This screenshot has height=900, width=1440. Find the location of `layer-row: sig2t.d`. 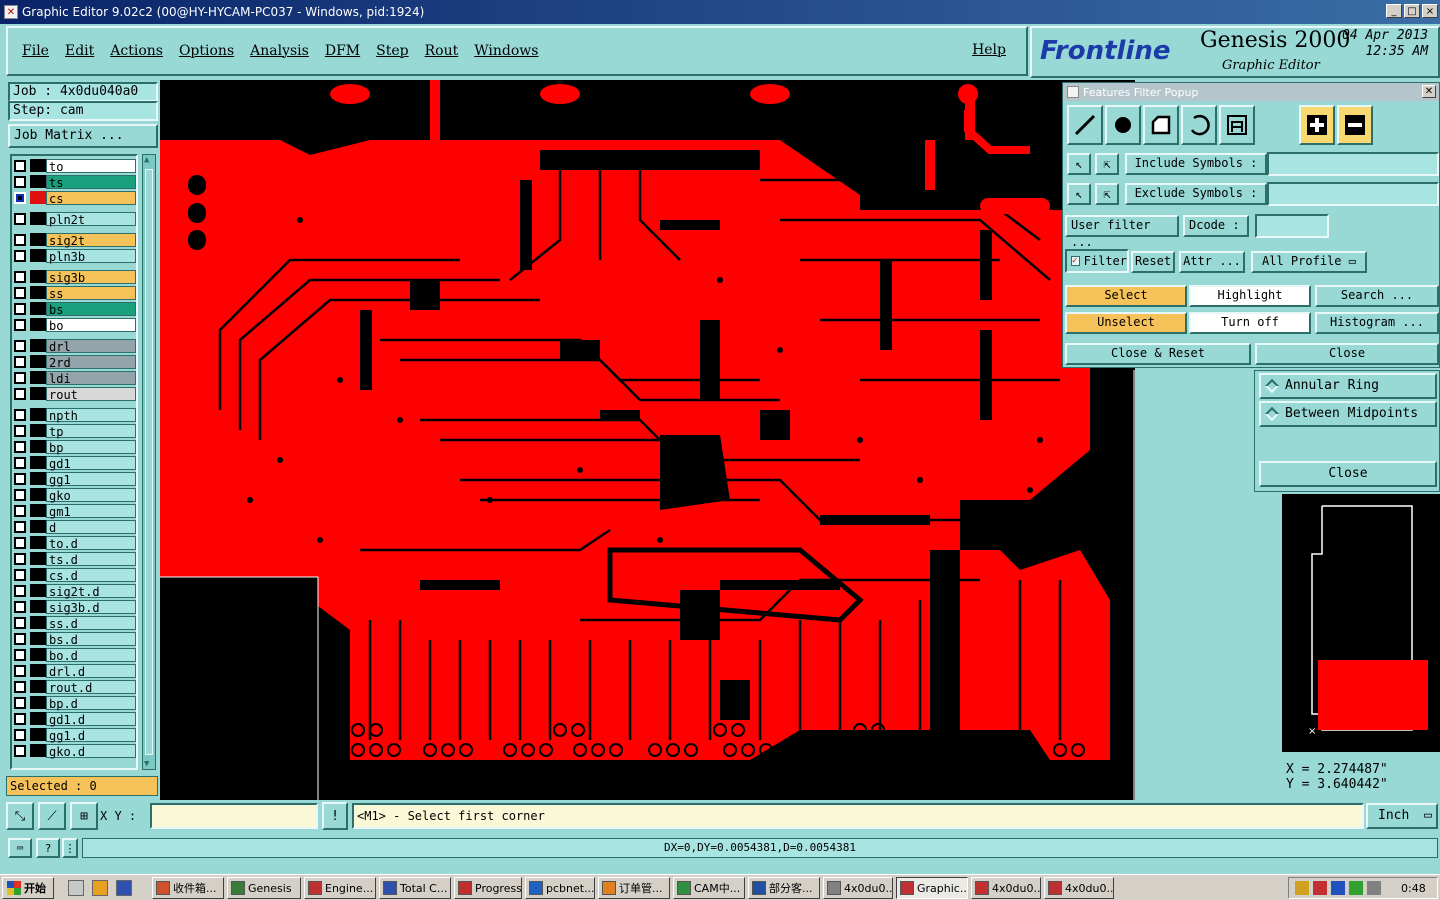

layer-row: sig2t.d is located at coordinates (74, 591).